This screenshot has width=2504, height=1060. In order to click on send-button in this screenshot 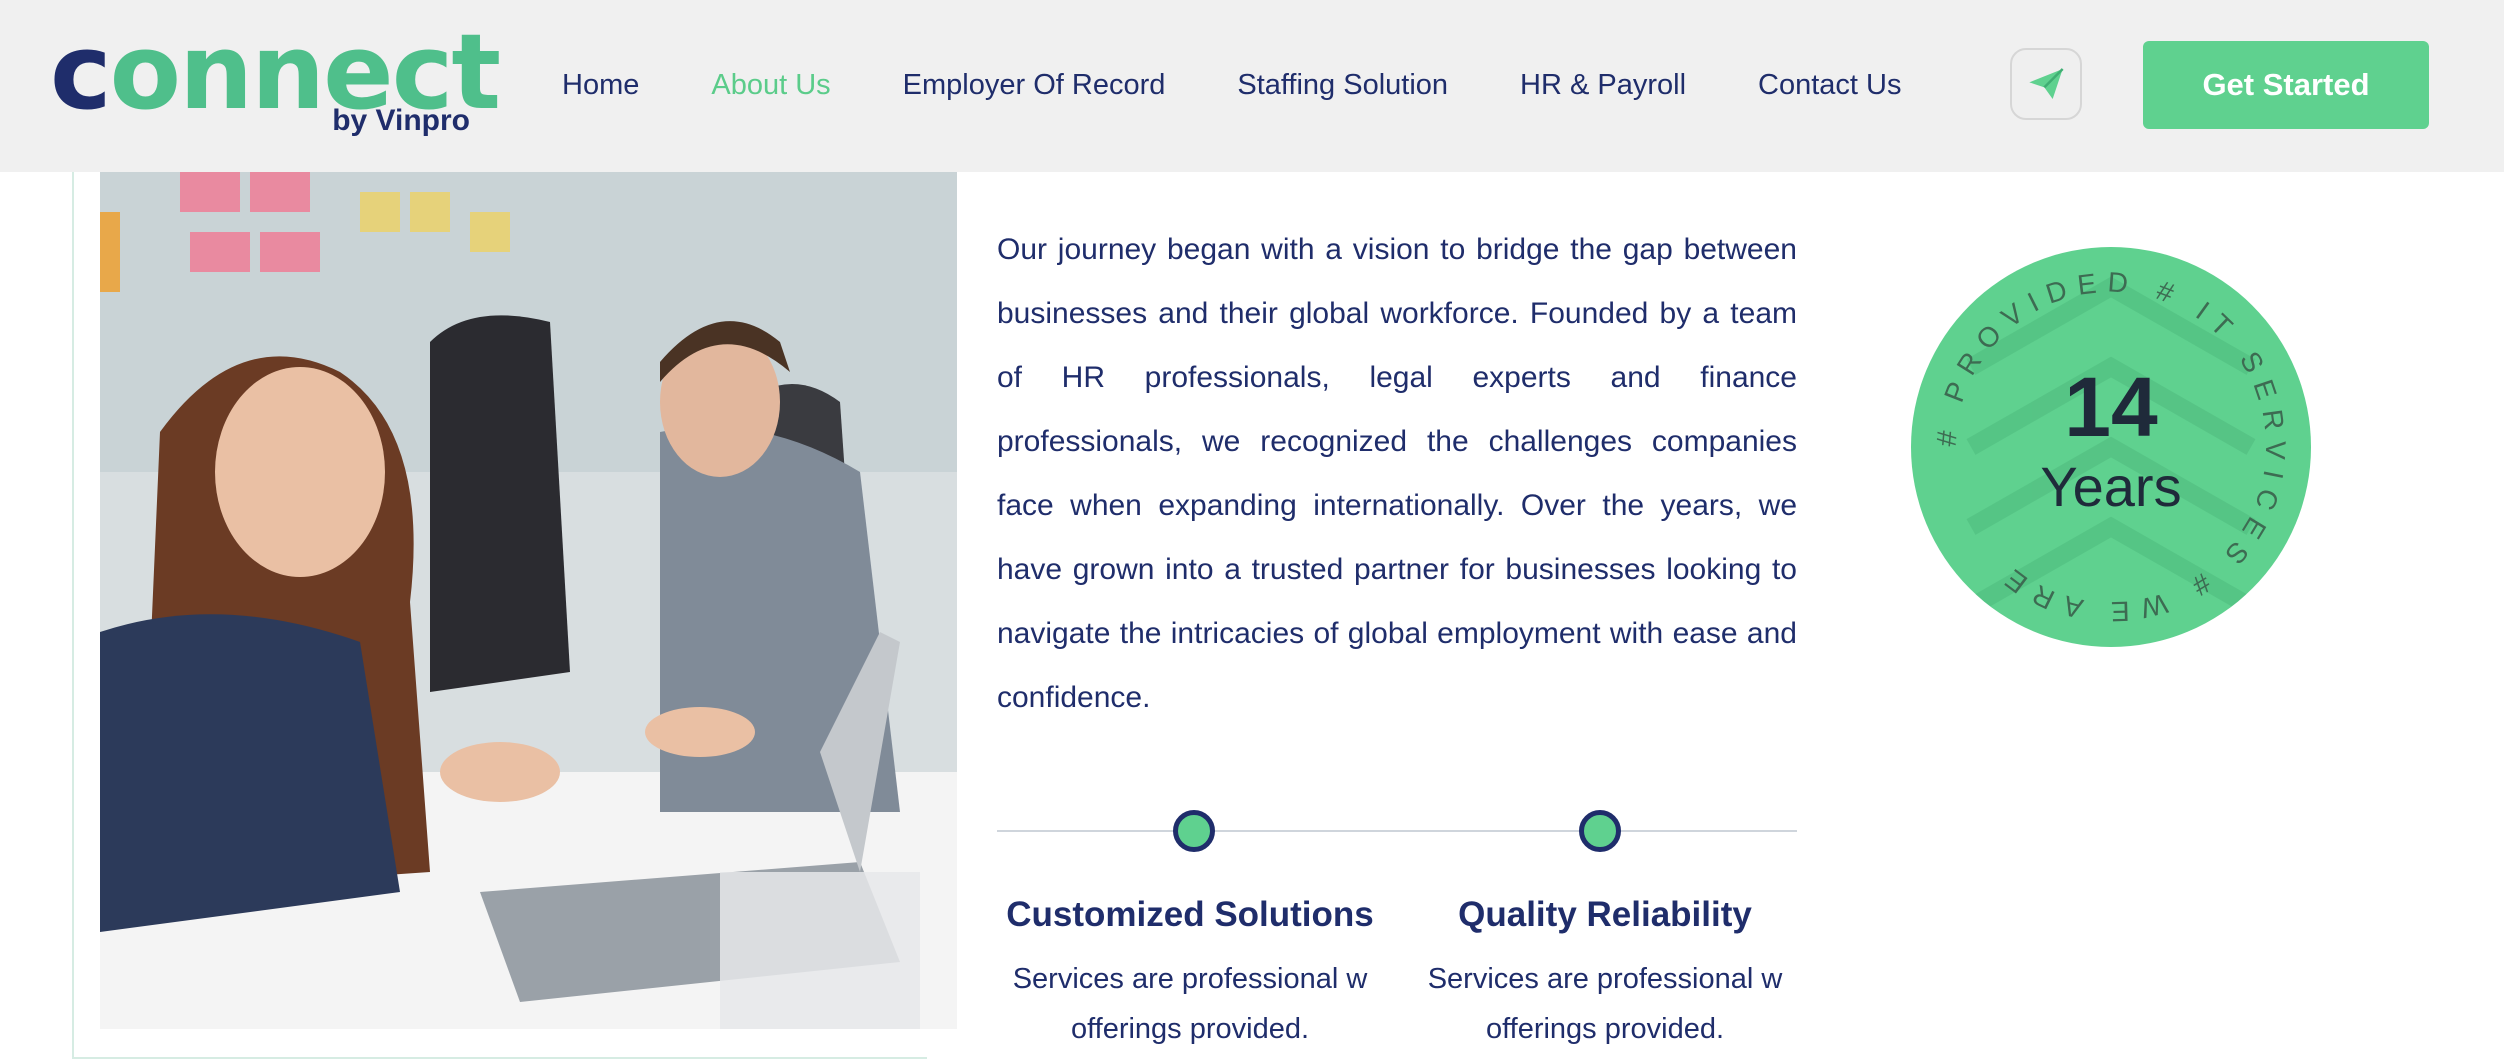, I will do `click(2046, 84)`.